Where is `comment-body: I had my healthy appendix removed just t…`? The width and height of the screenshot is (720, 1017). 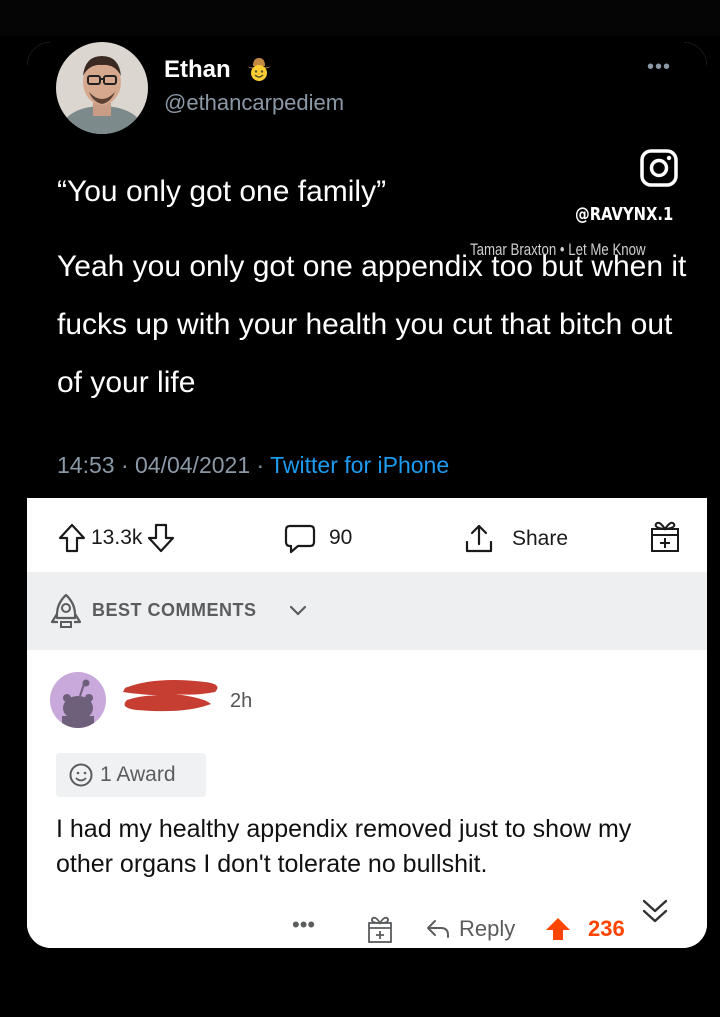 comment-body: I had my healthy appendix removed just t… is located at coordinates (344, 846).